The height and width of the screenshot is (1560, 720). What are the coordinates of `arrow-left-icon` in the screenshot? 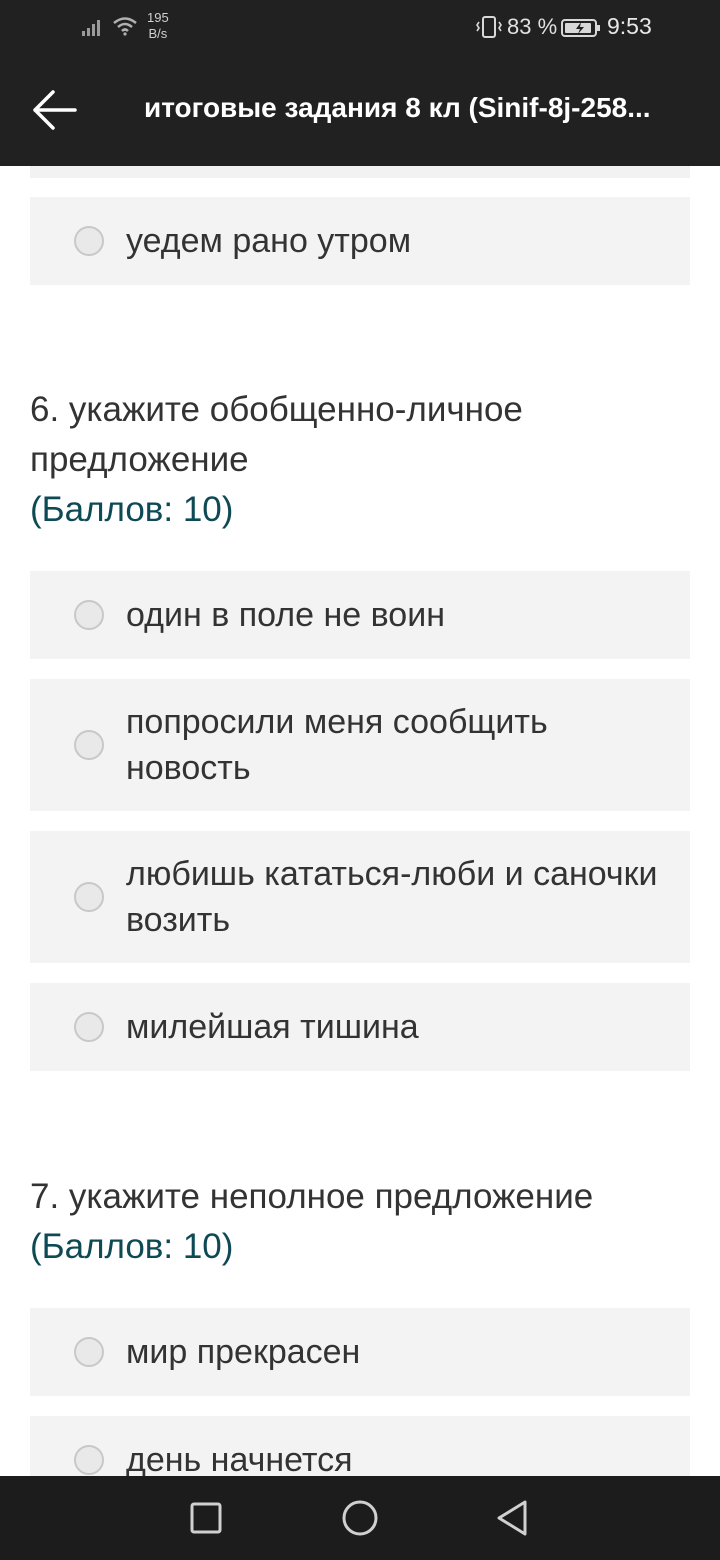 It's located at (55, 110).